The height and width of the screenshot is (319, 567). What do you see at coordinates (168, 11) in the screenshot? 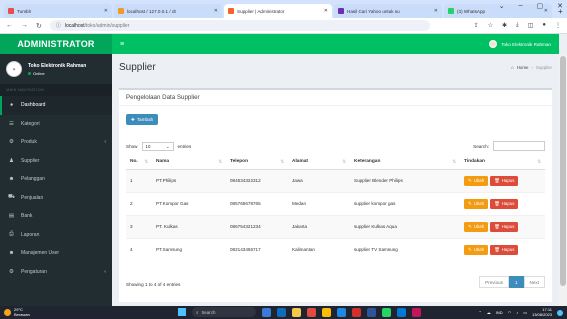
I see `browser-tab: localhost / 127.0.0.1 / dt ✕` at bounding box center [168, 11].